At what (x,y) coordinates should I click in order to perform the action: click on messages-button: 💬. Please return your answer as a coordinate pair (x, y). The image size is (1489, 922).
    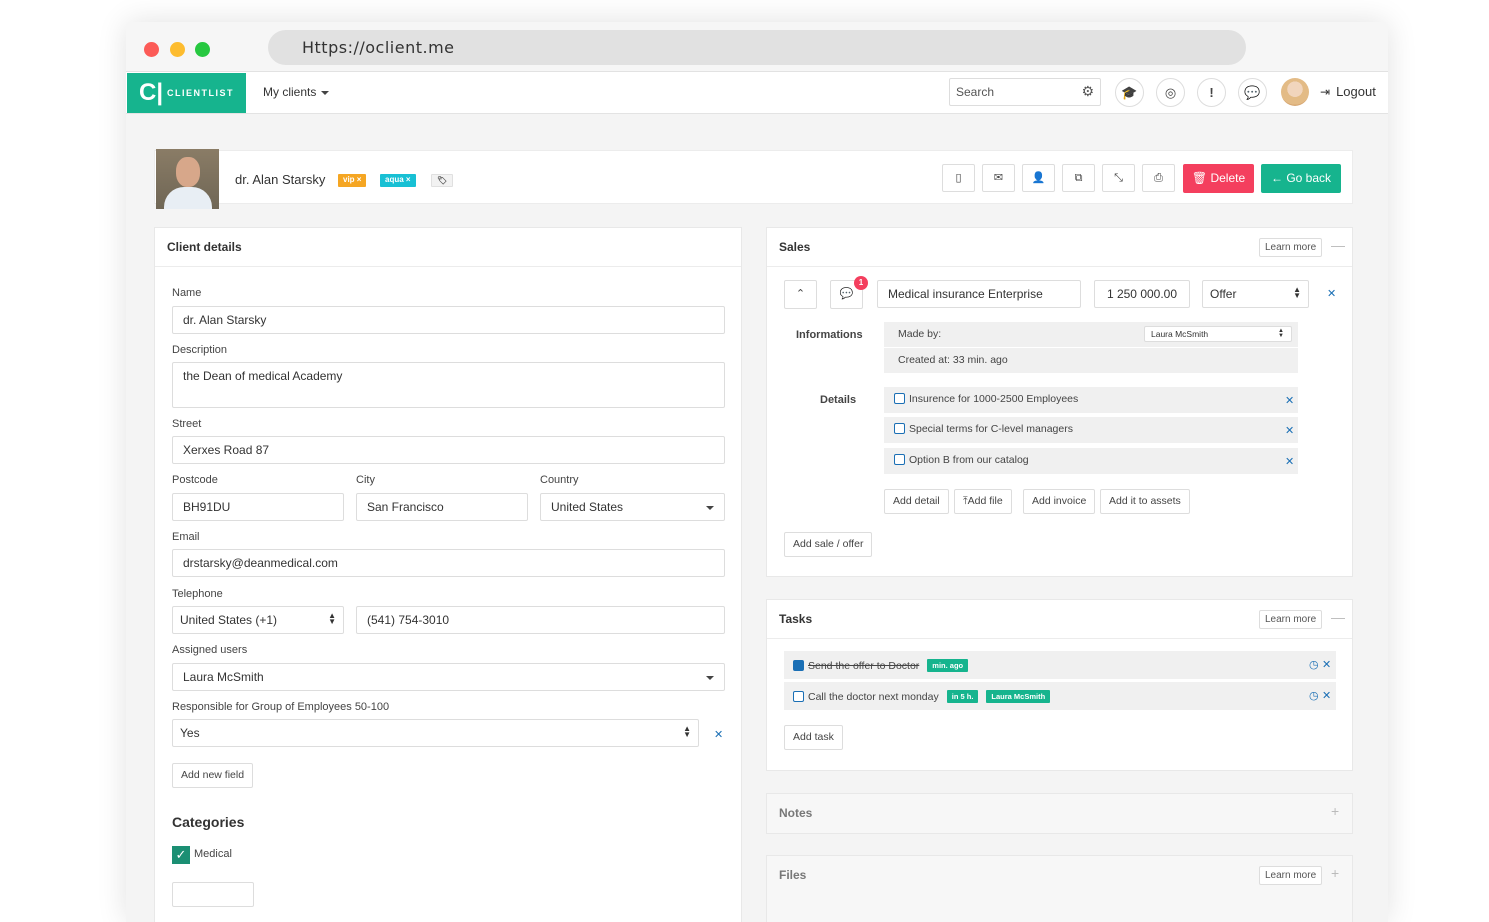
    Looking at the image, I should click on (1252, 92).